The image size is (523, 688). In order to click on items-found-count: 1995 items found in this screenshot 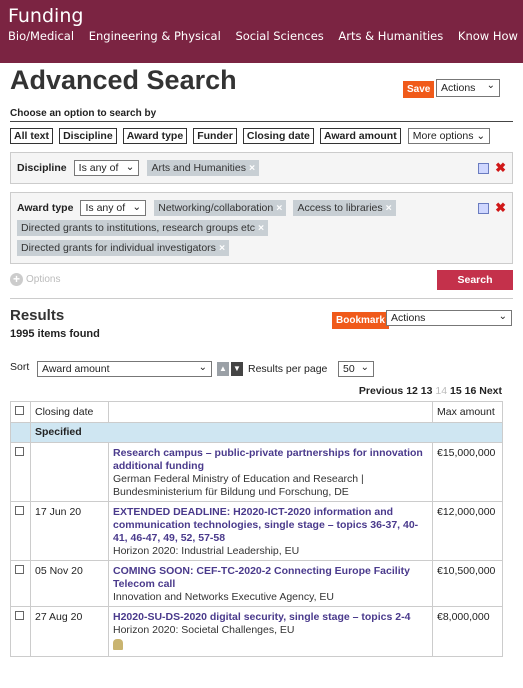, I will do `click(55, 334)`.